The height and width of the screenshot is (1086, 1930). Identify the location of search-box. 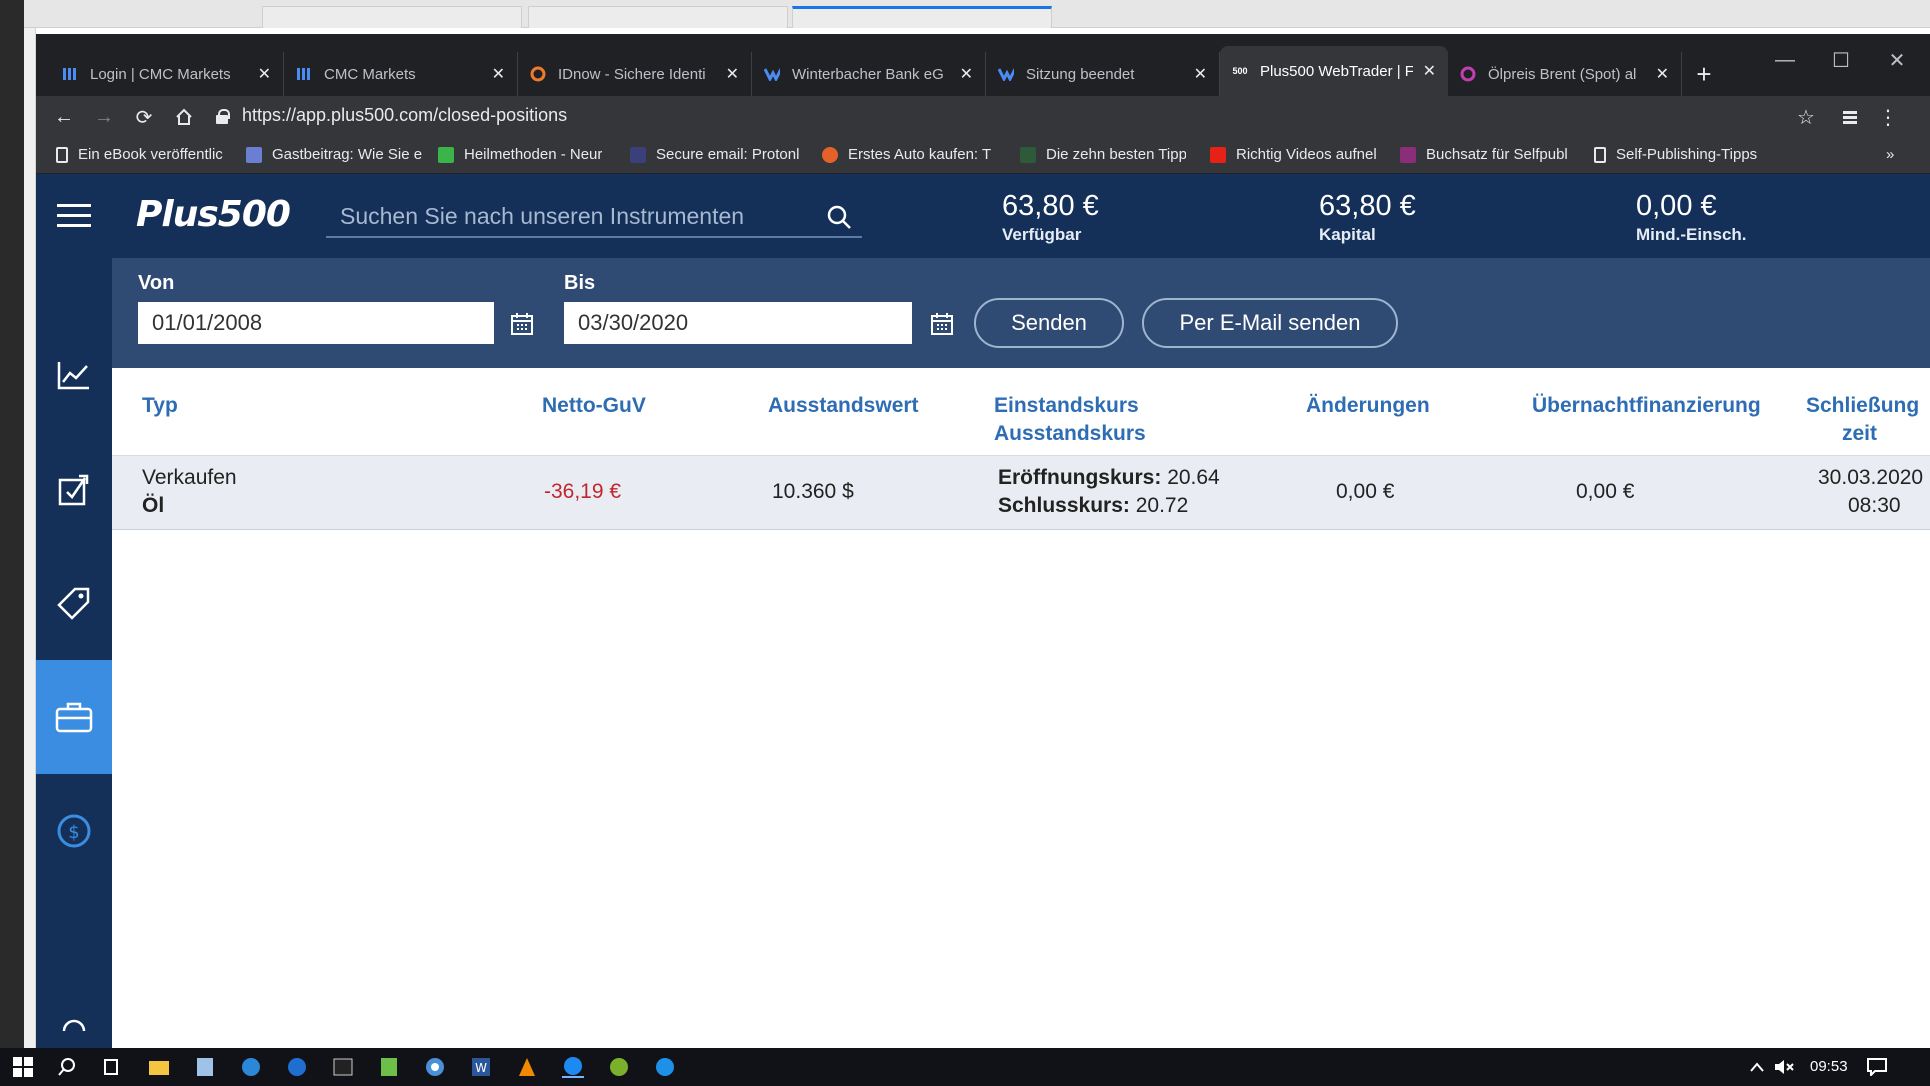
(594, 218).